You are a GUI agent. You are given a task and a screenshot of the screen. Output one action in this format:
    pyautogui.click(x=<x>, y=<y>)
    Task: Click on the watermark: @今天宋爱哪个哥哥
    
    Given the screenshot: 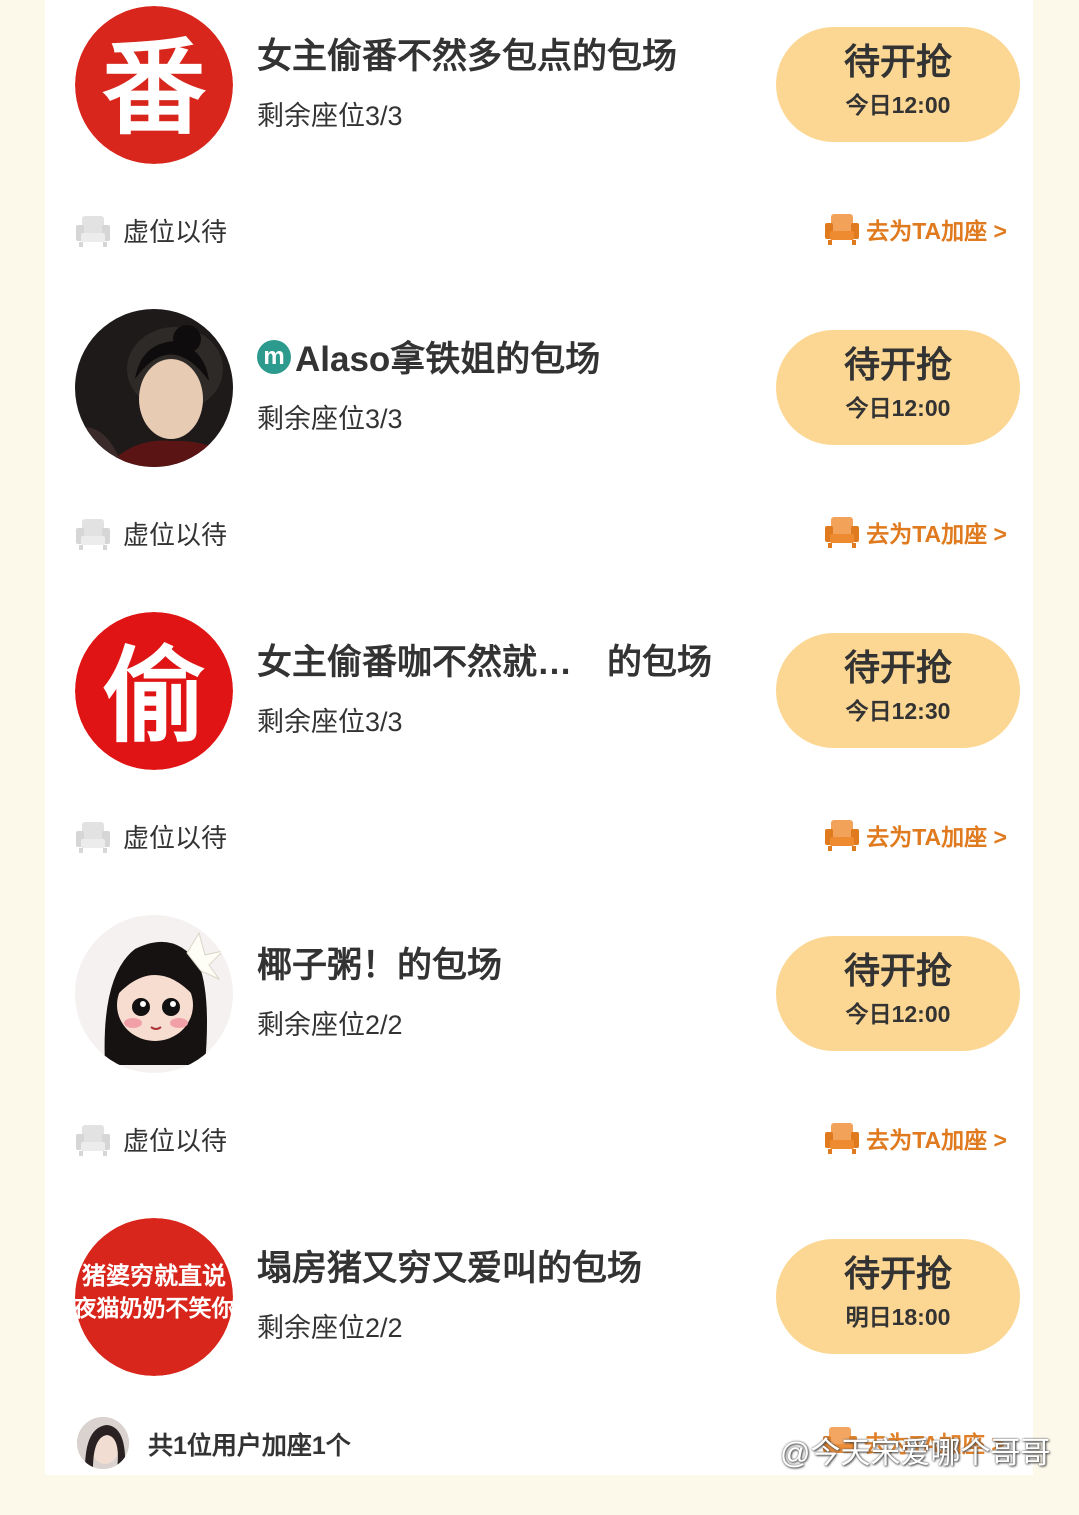 What is the action you would take?
    pyautogui.click(x=915, y=1453)
    